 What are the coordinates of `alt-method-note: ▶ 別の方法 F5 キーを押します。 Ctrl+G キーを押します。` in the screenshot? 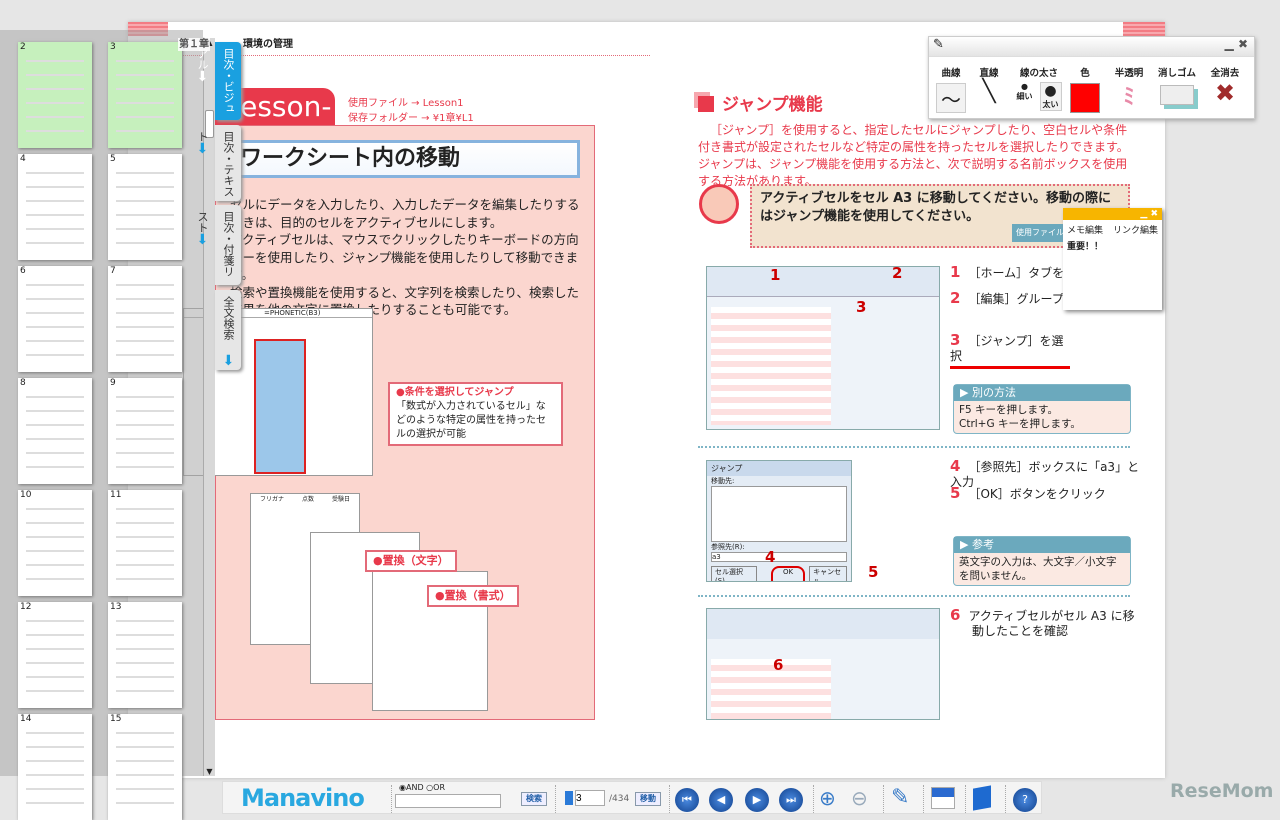 It's located at (1042, 409).